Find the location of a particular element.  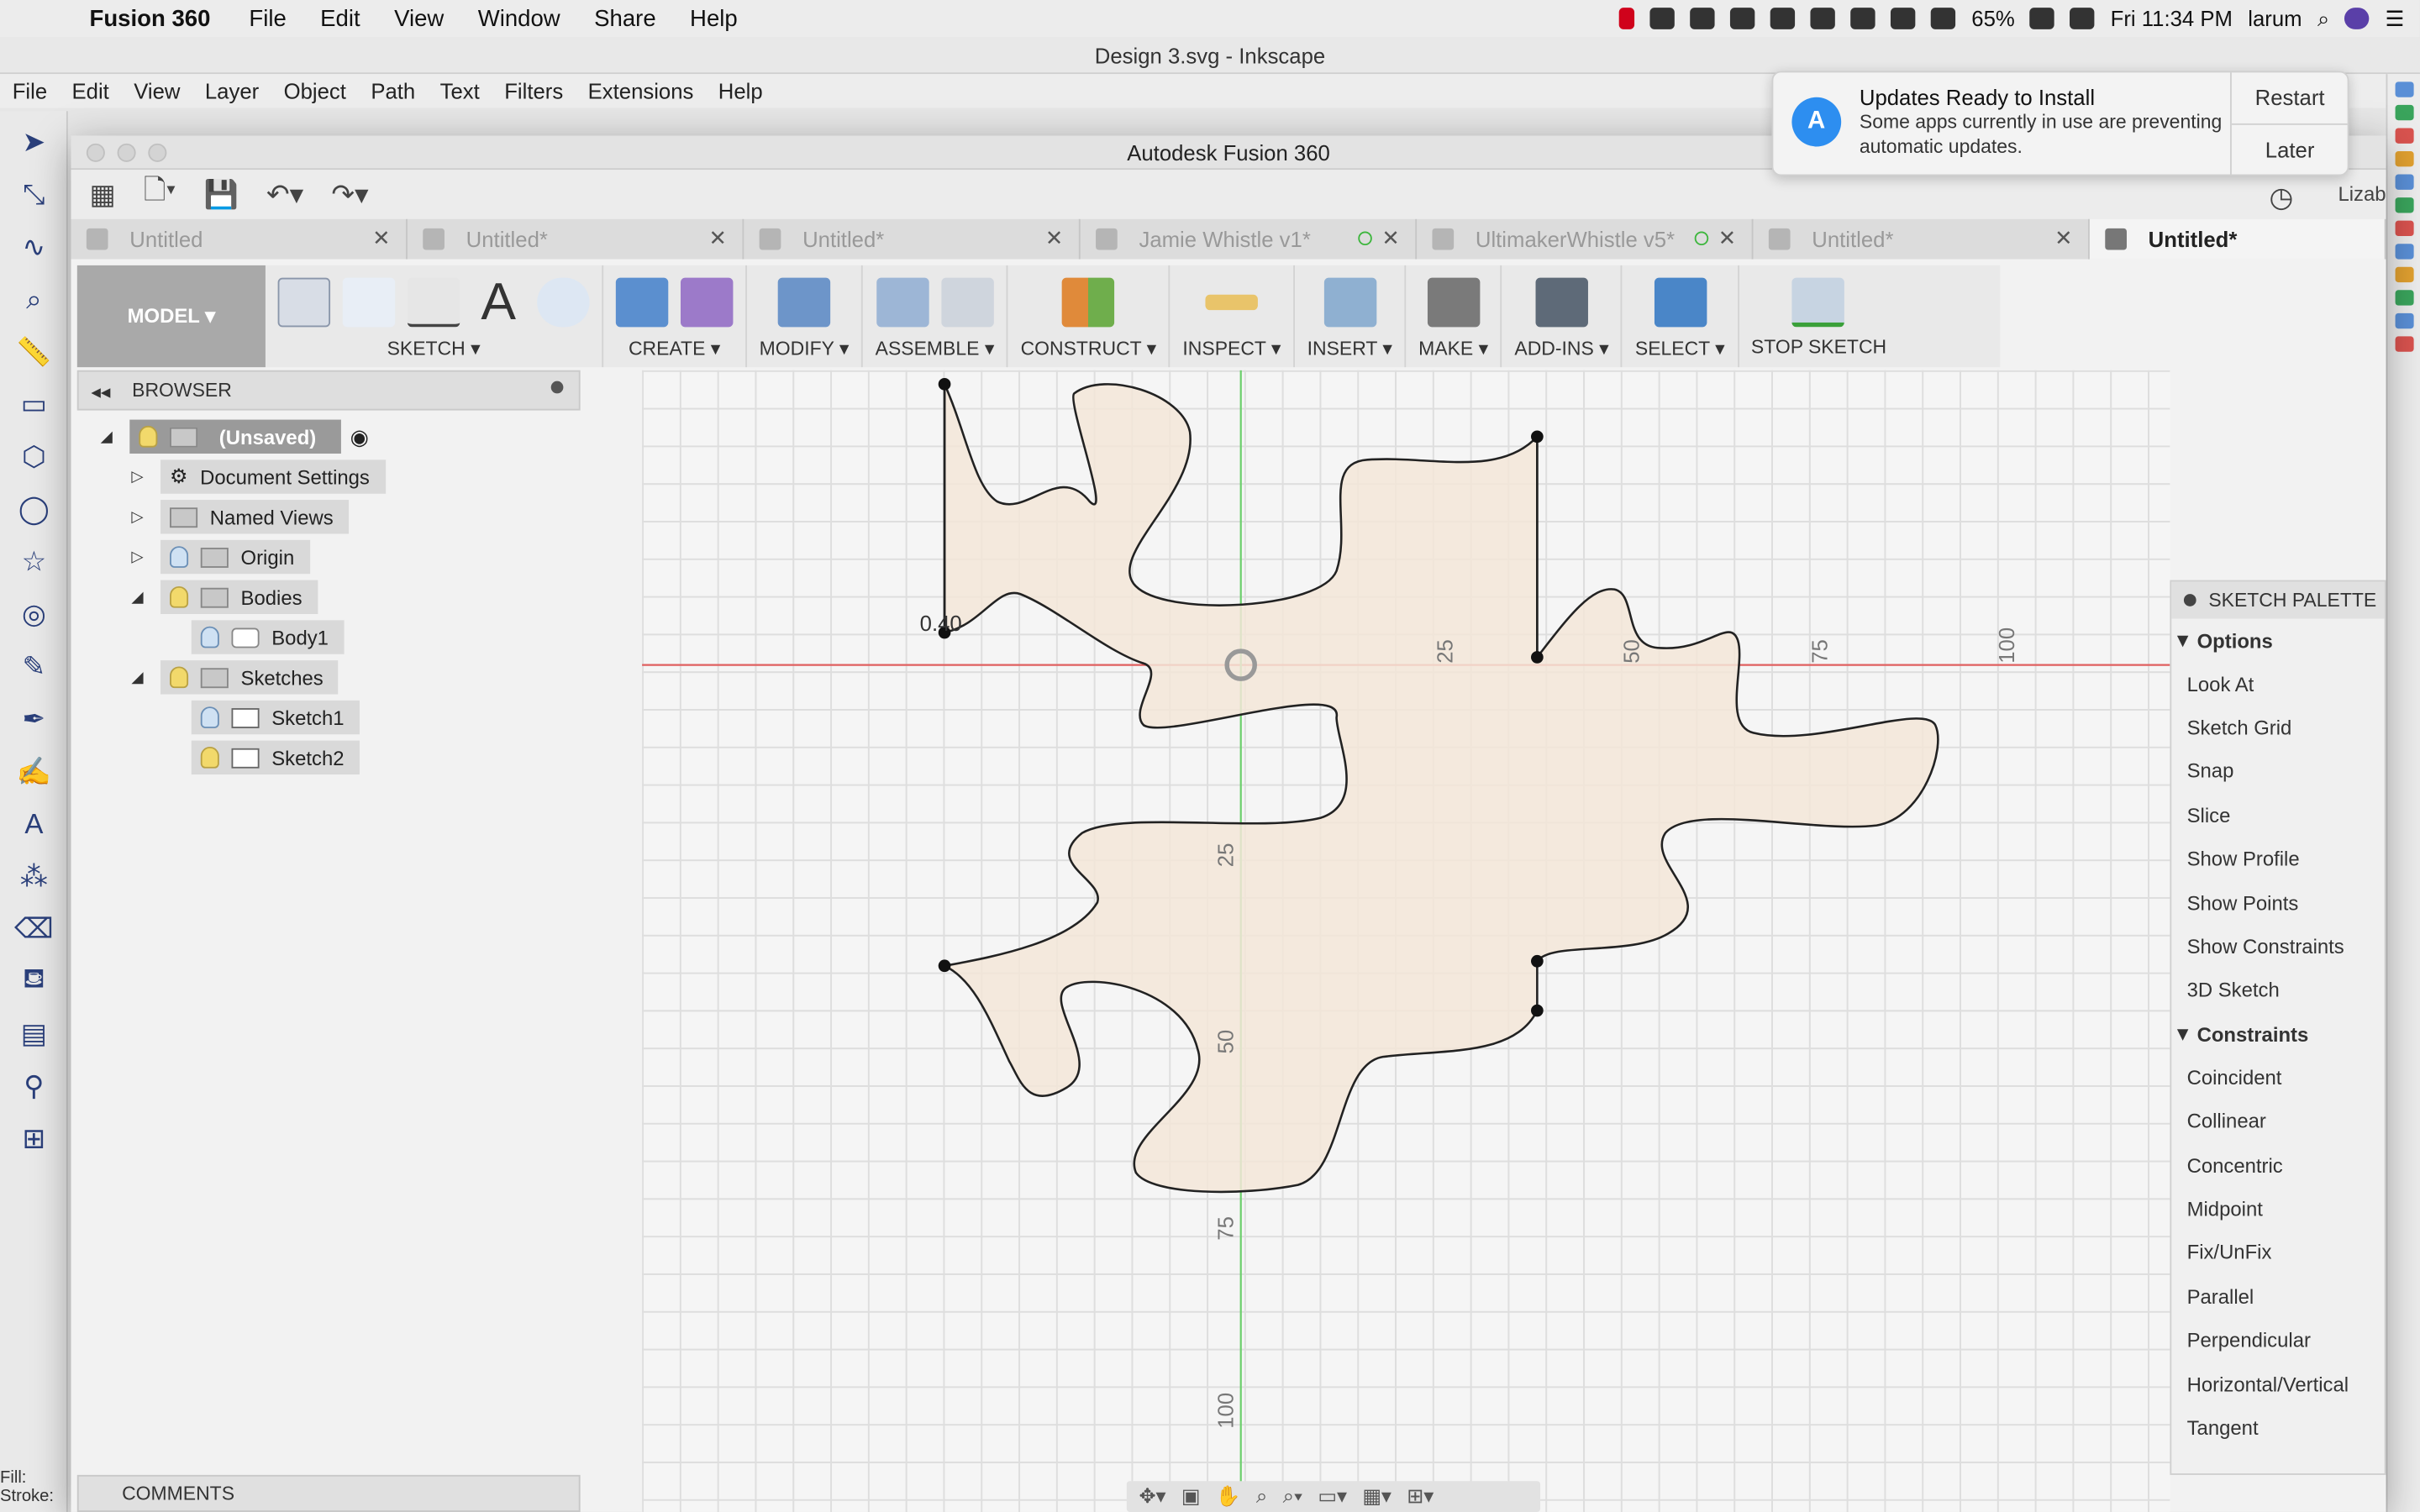

zoom-icon: ⌕ is located at coordinates (1261, 1496).